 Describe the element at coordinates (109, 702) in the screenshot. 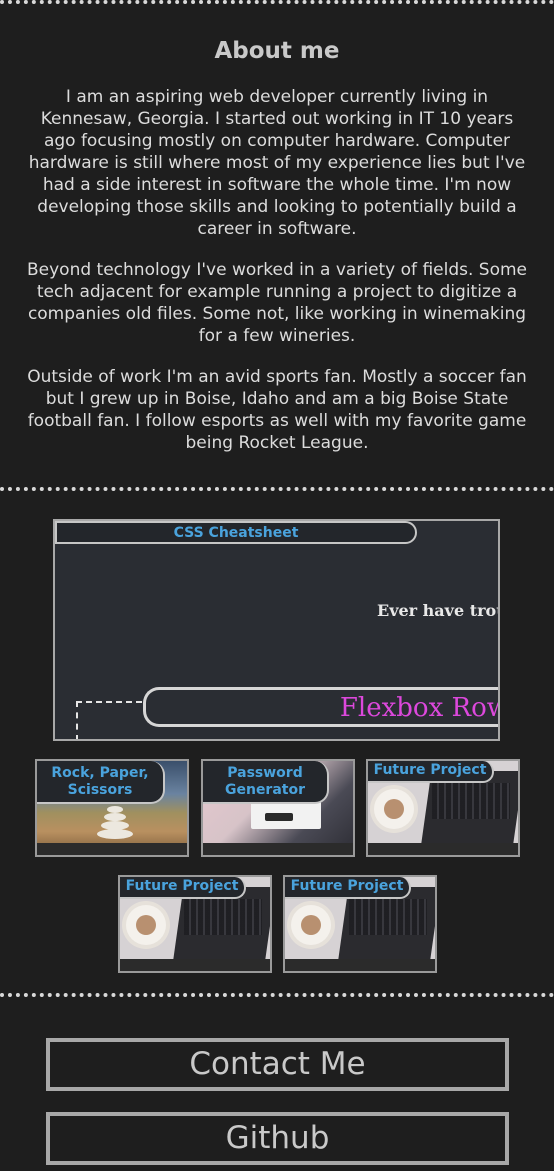

I see `preview-dashed-line` at that location.